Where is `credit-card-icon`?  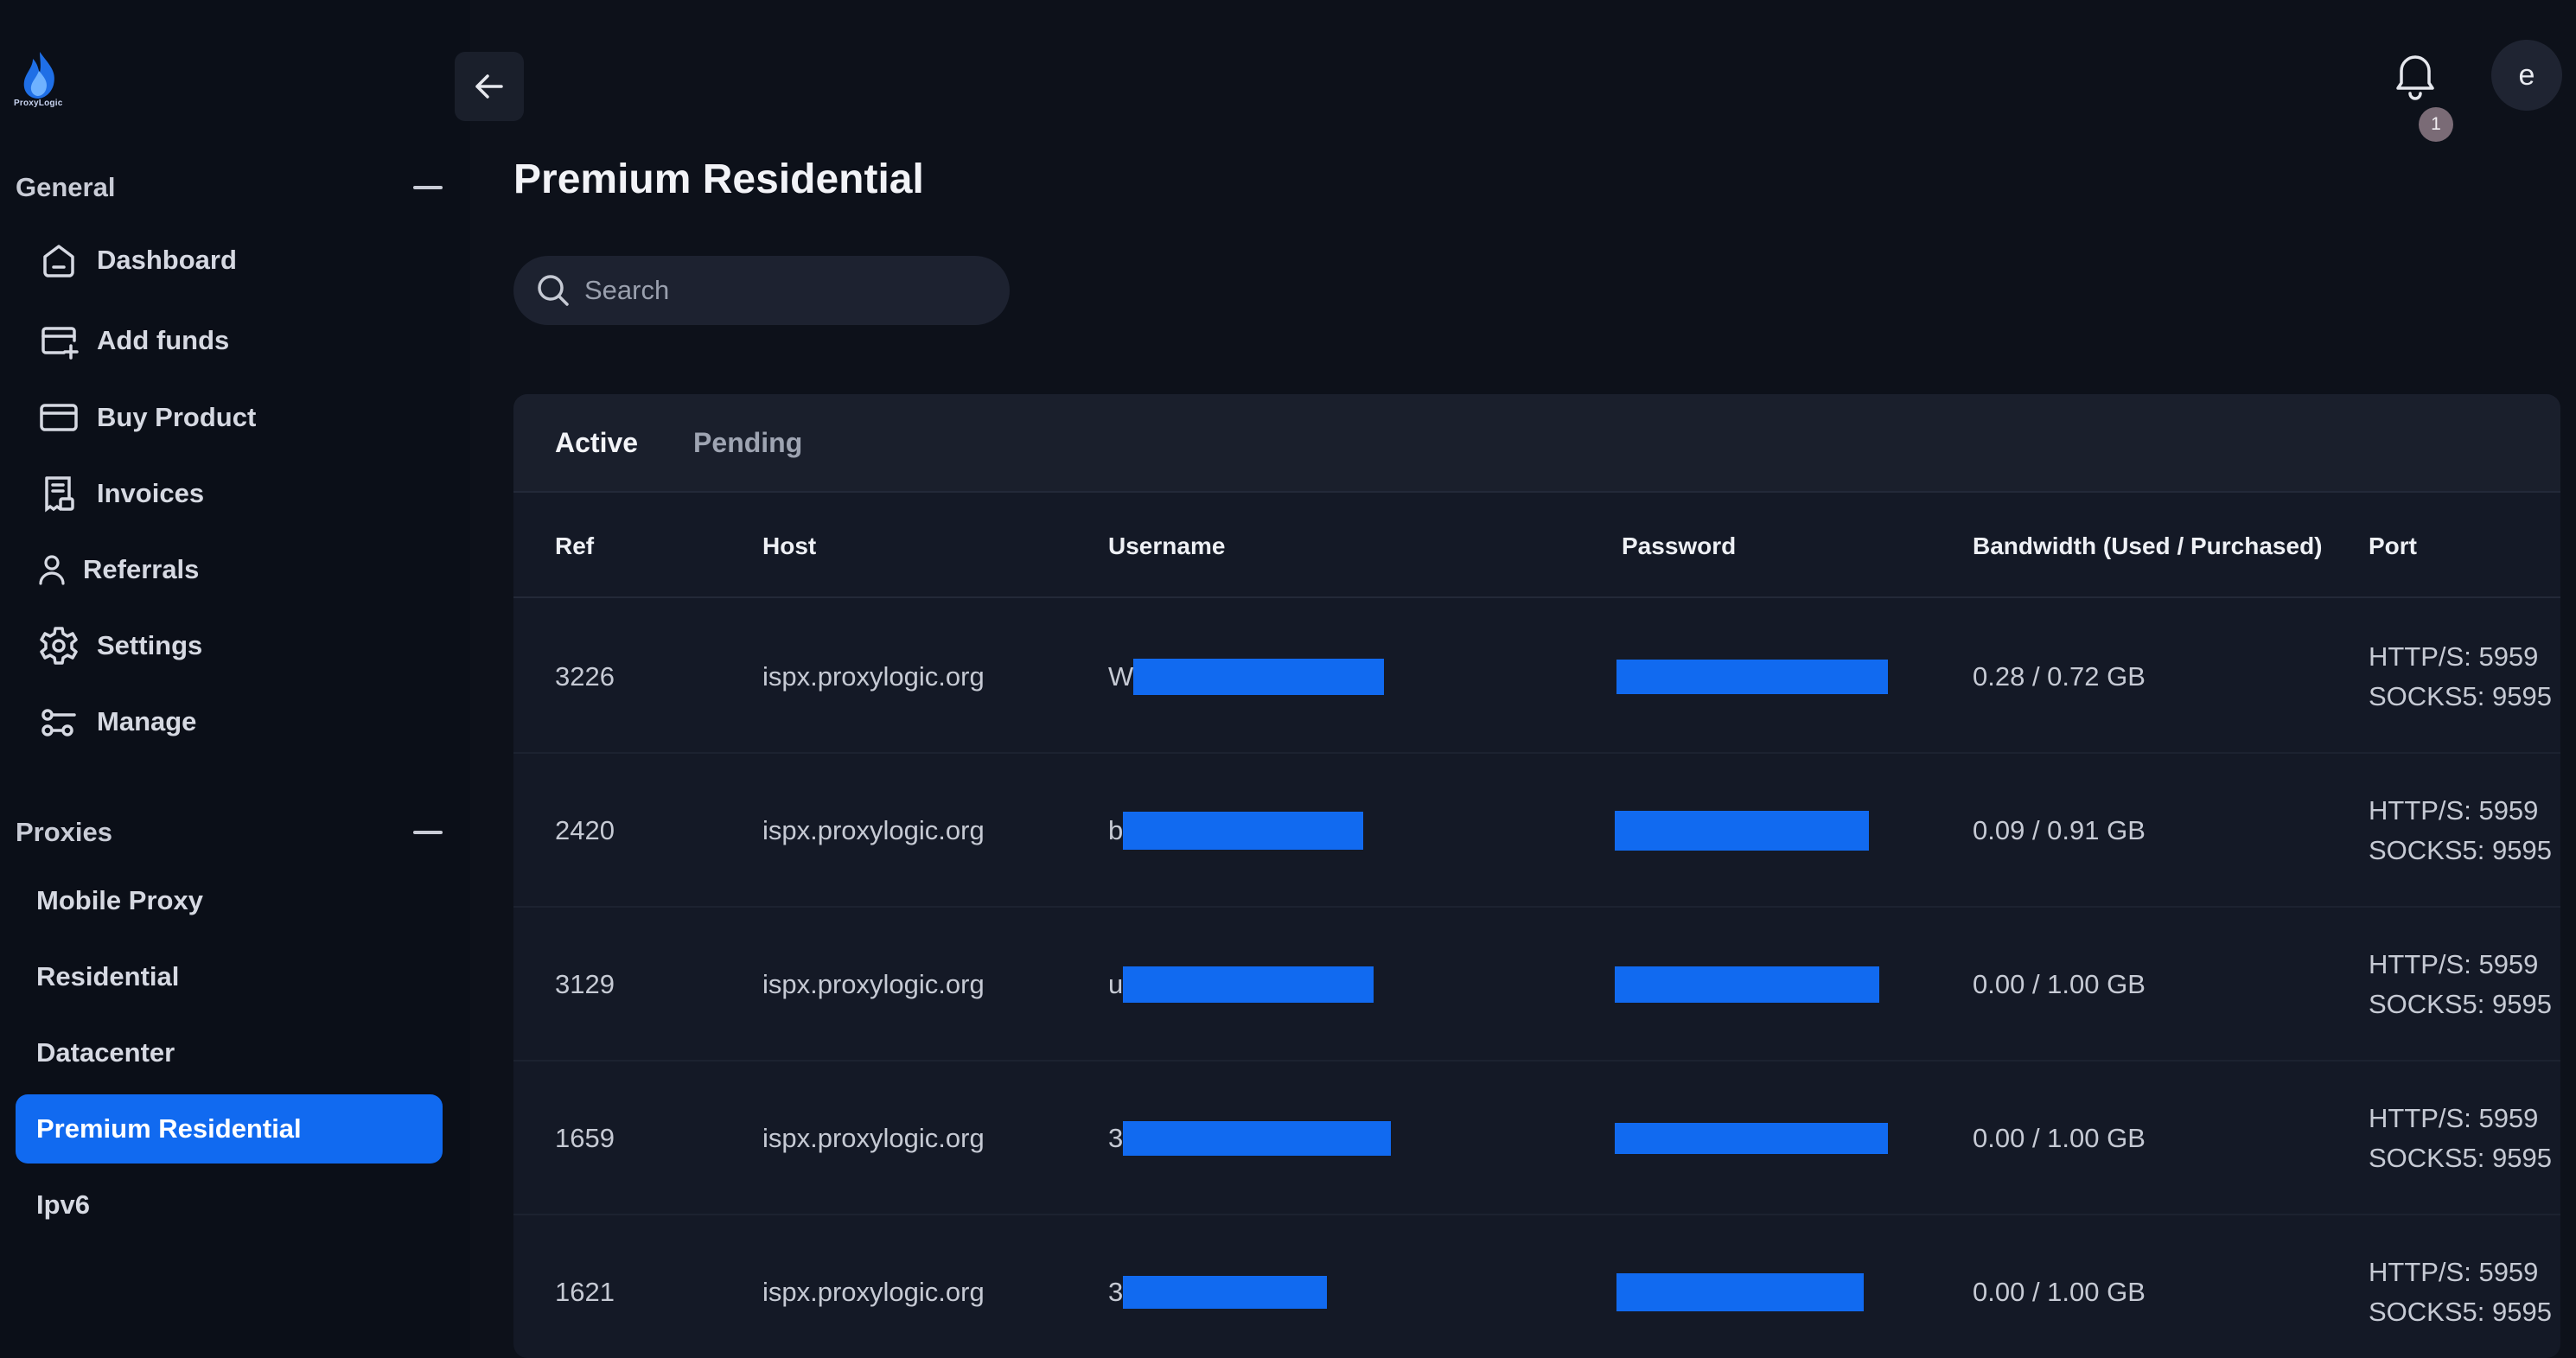 credit-card-icon is located at coordinates (58, 417).